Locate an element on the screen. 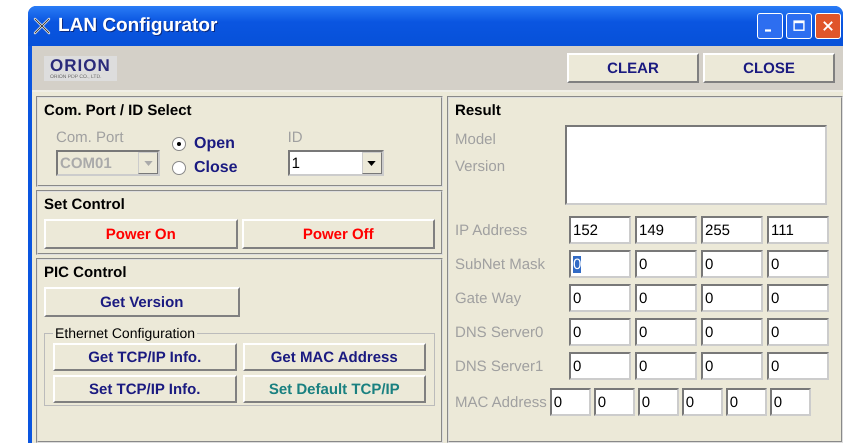 The image size is (843, 443). close-button is located at coordinates (828, 26).